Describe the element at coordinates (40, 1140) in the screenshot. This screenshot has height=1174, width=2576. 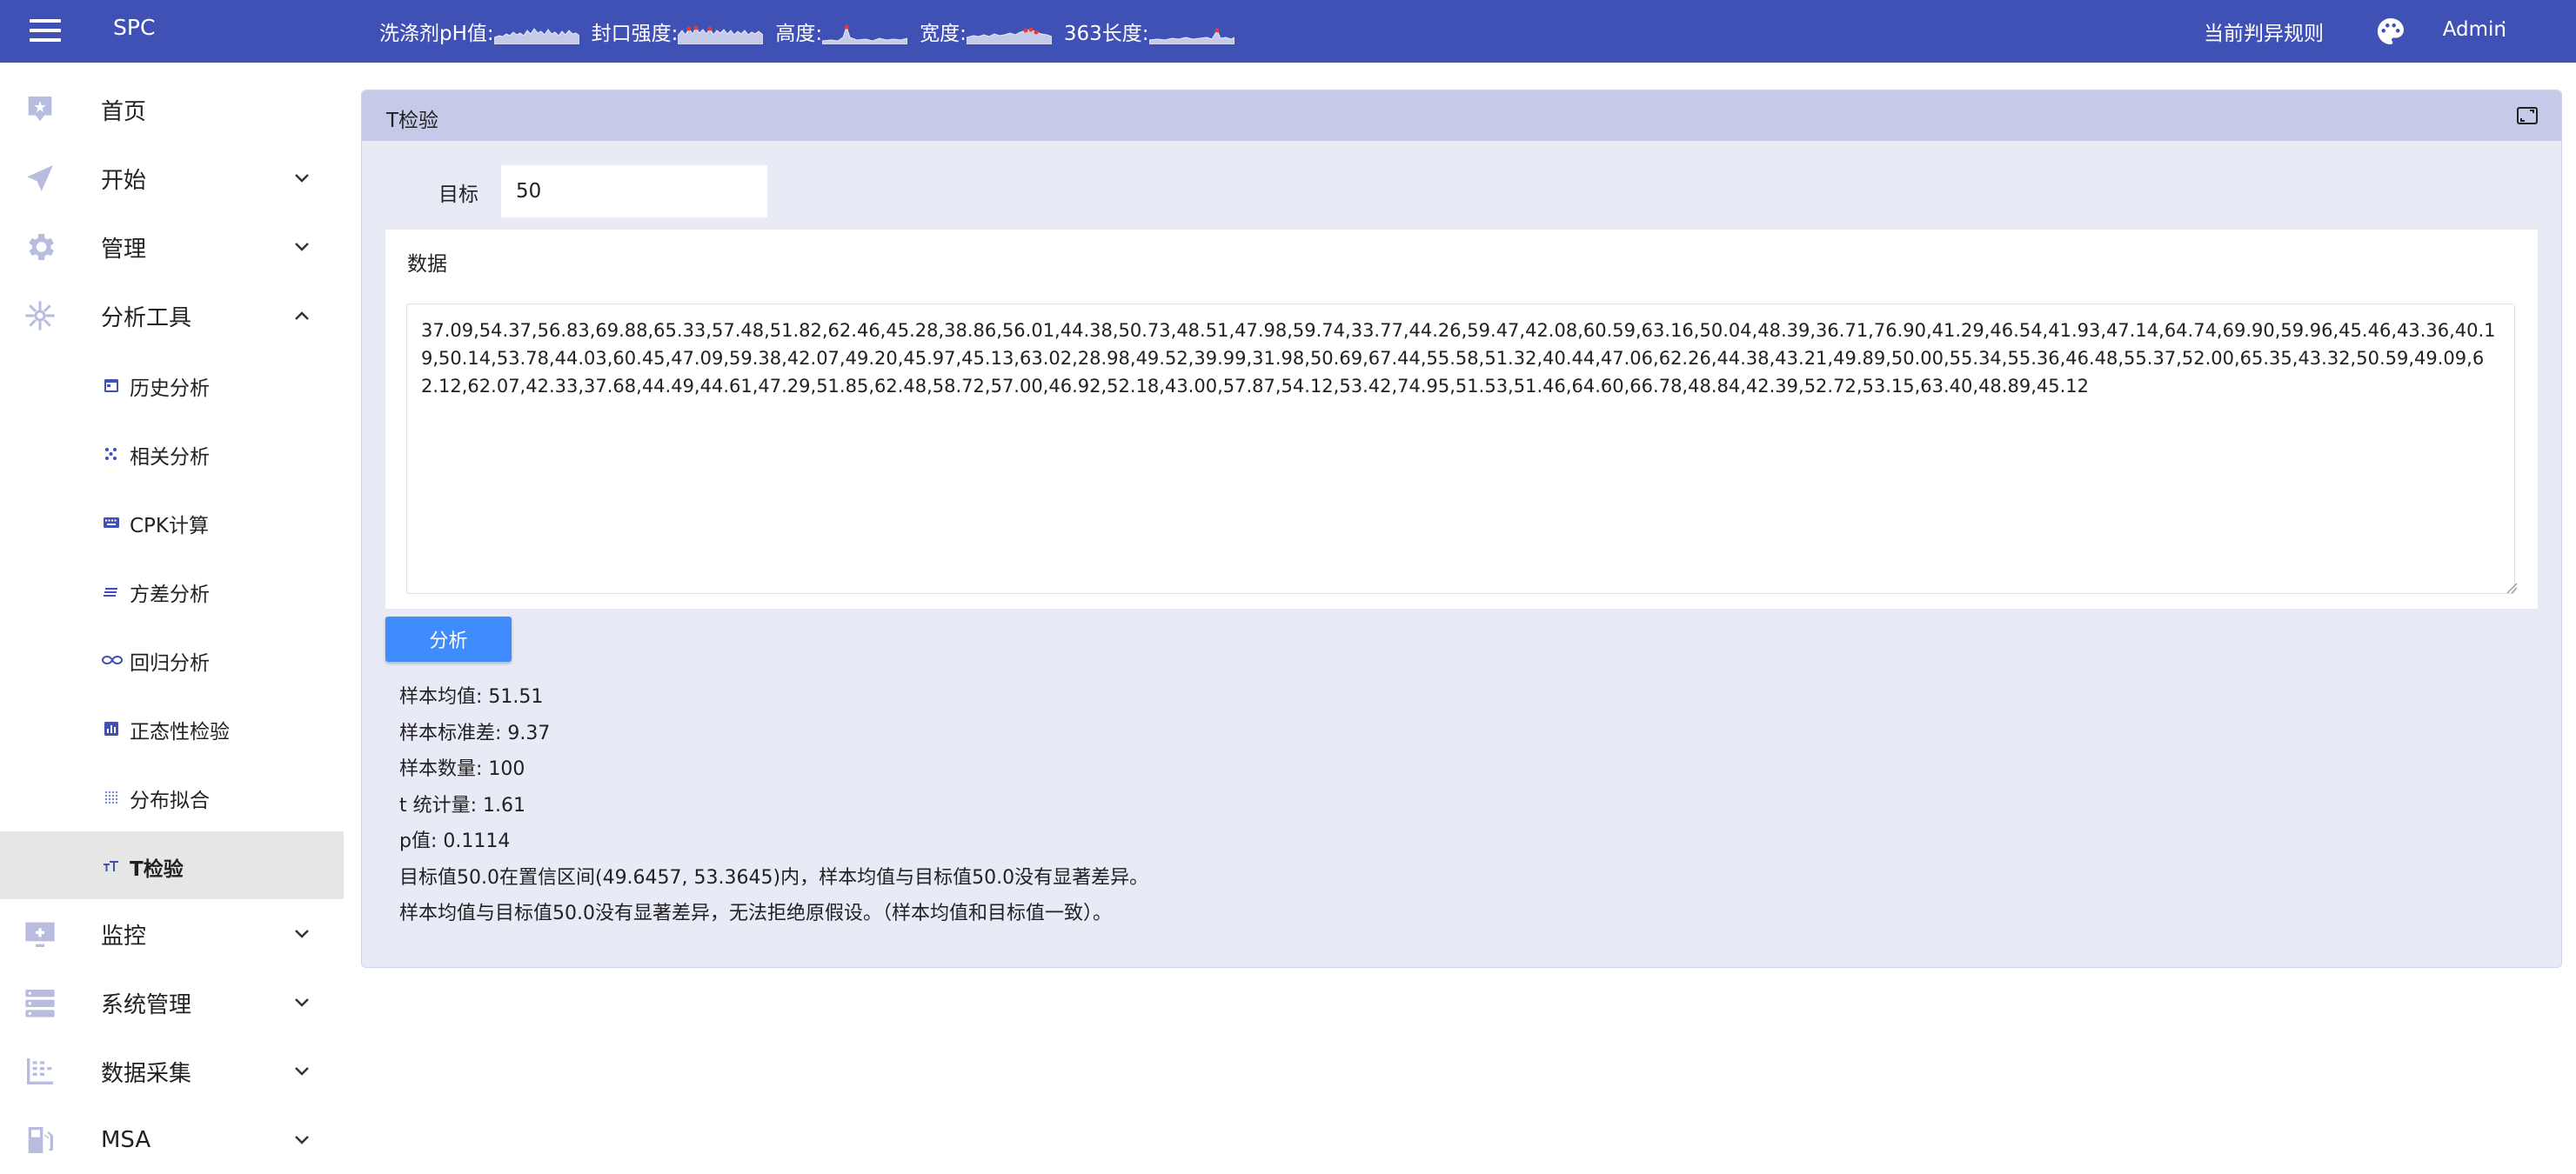
I see `fuel-icon` at that location.